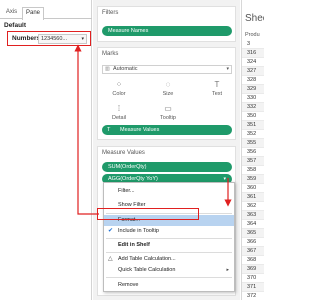 This screenshot has height=300, width=320. Describe the element at coordinates (253, 134) in the screenshot. I see `table-row: 352` at that location.